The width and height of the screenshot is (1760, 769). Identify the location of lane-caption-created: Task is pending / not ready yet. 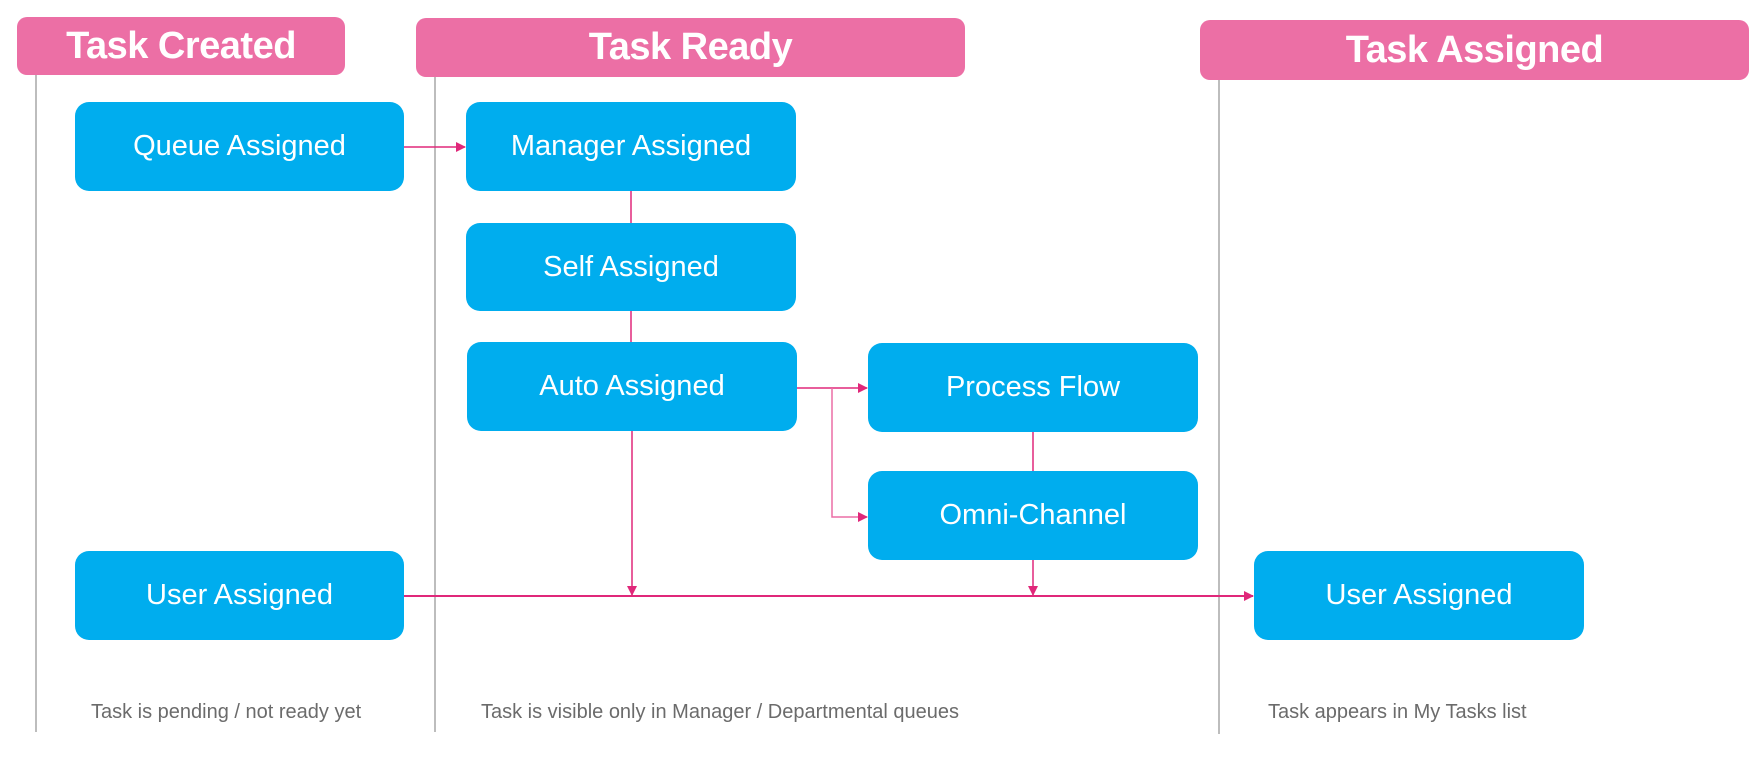
(226, 712).